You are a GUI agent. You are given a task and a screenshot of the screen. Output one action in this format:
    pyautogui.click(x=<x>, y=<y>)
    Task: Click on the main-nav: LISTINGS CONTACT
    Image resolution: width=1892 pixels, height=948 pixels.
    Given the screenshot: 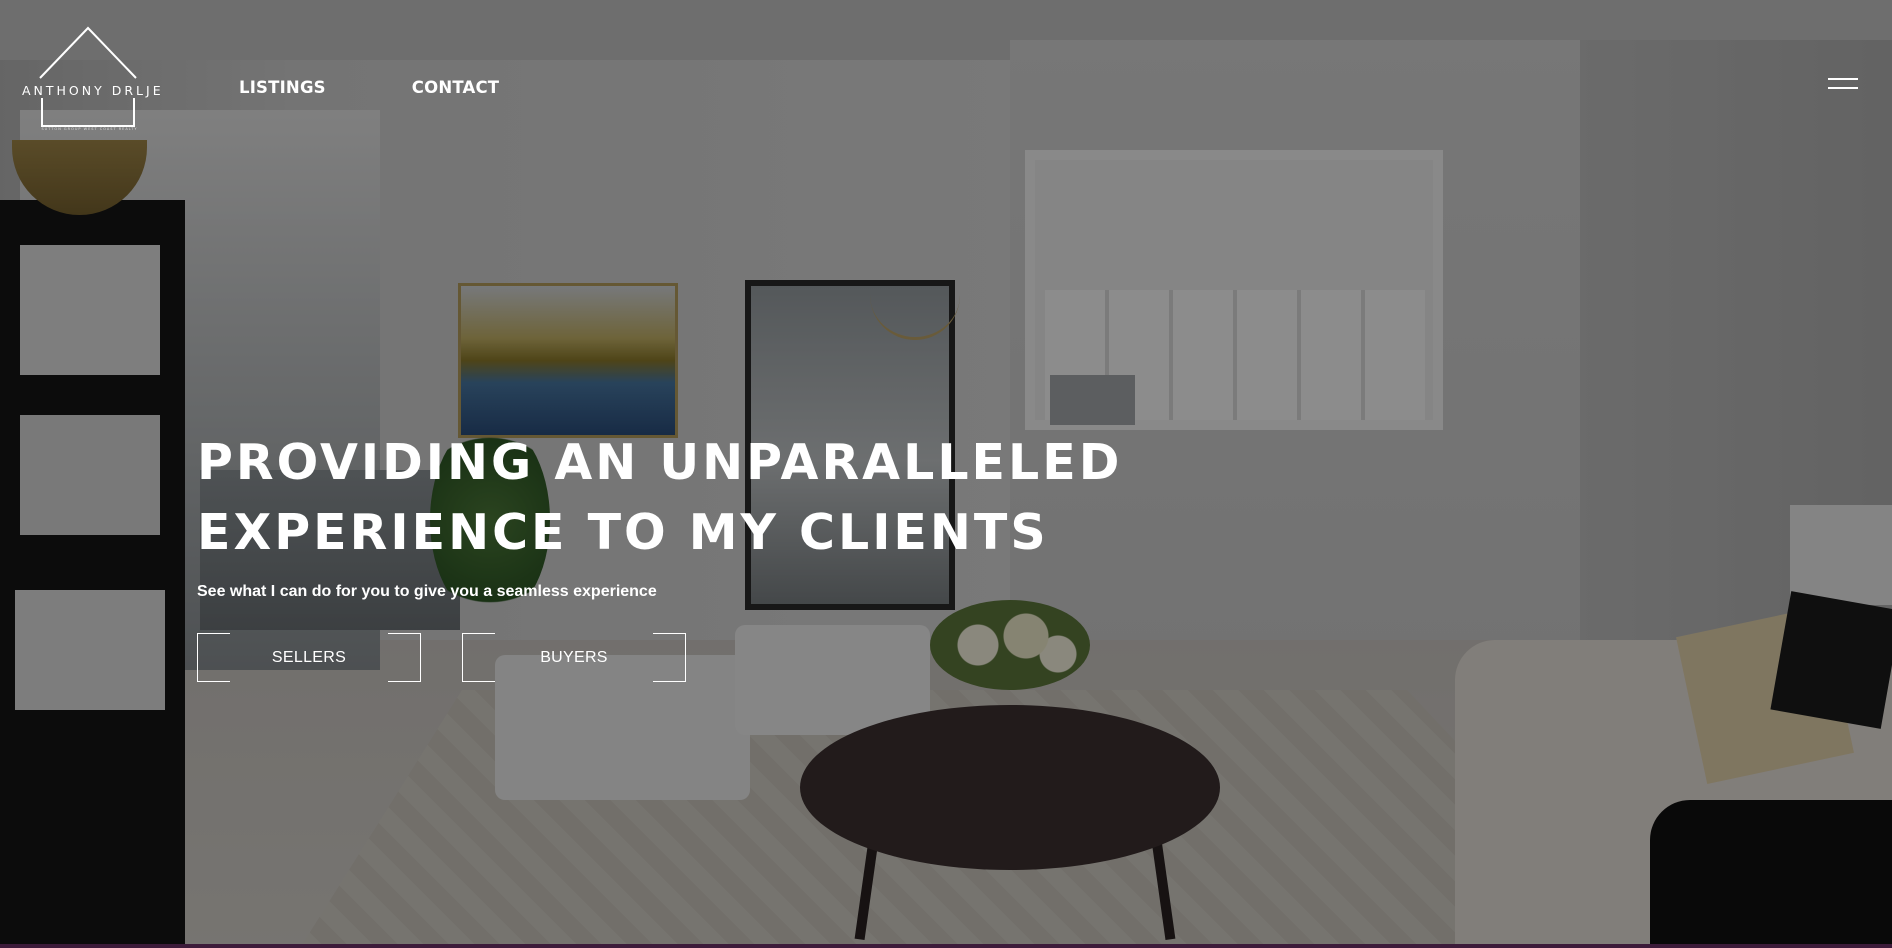 What is the action you would take?
    pyautogui.click(x=369, y=87)
    